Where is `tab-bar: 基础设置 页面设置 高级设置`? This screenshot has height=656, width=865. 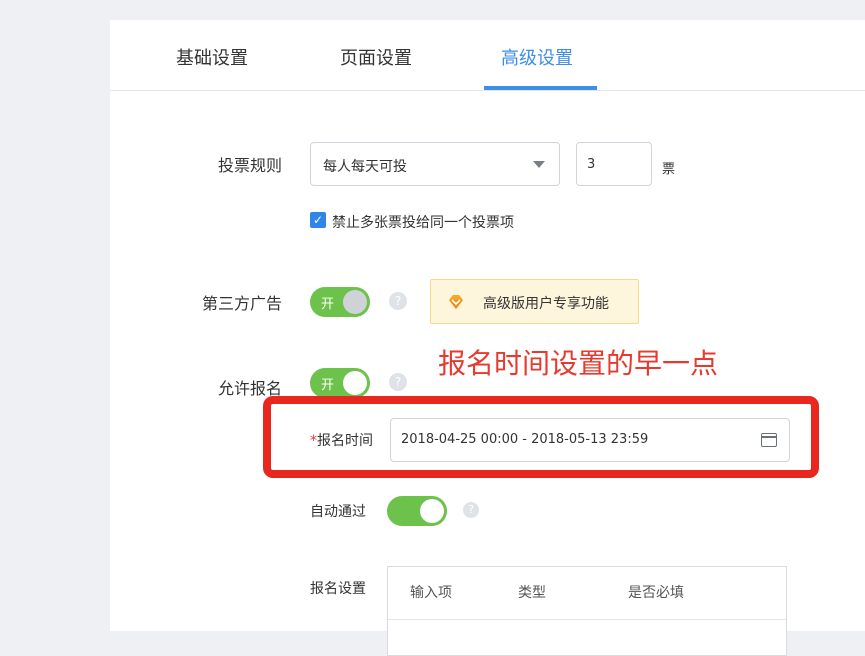 tab-bar: 基础设置 页面设置 高级设置 is located at coordinates (487, 55).